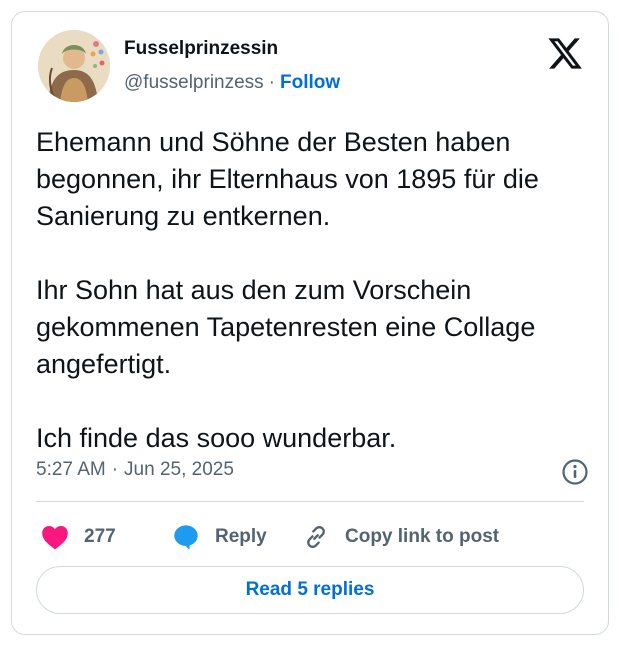 The height and width of the screenshot is (646, 620). Describe the element at coordinates (422, 536) in the screenshot. I see `copy-link-label: Copy link to post` at that location.